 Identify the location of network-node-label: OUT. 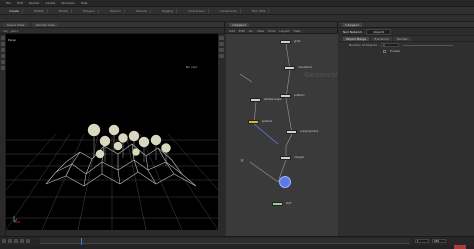
(289, 203).